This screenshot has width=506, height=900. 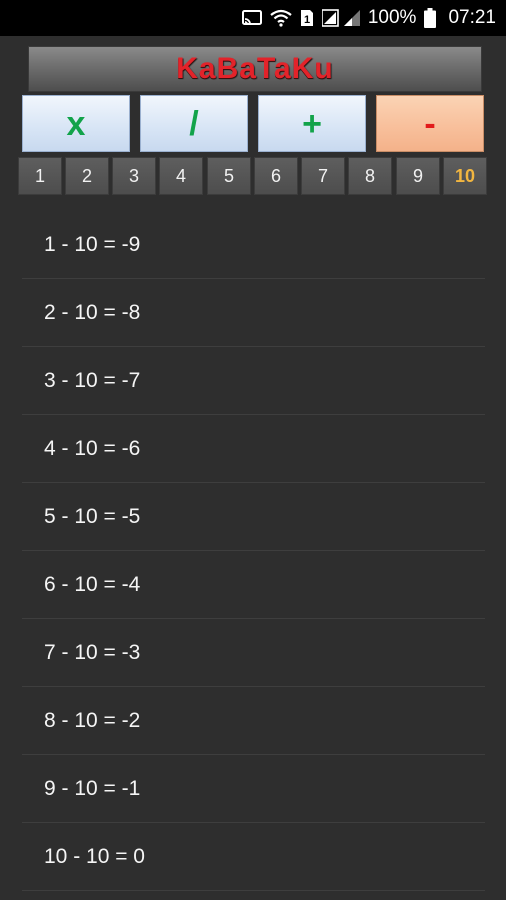 I want to click on result-row: 3 - 10 = -7, so click(x=253, y=381).